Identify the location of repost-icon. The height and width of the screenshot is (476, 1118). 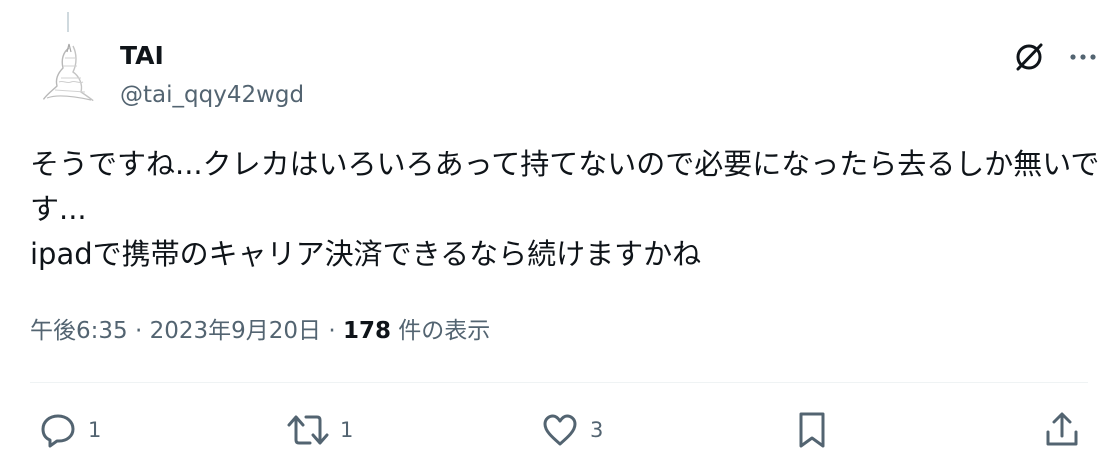
(308, 430).